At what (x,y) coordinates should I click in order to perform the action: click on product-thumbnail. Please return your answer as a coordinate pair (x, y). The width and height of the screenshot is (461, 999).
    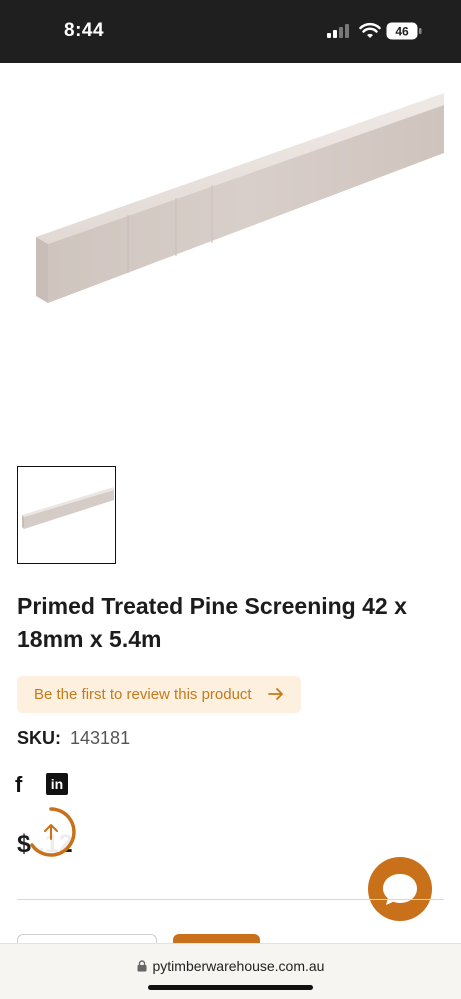
    Looking at the image, I should click on (66, 515).